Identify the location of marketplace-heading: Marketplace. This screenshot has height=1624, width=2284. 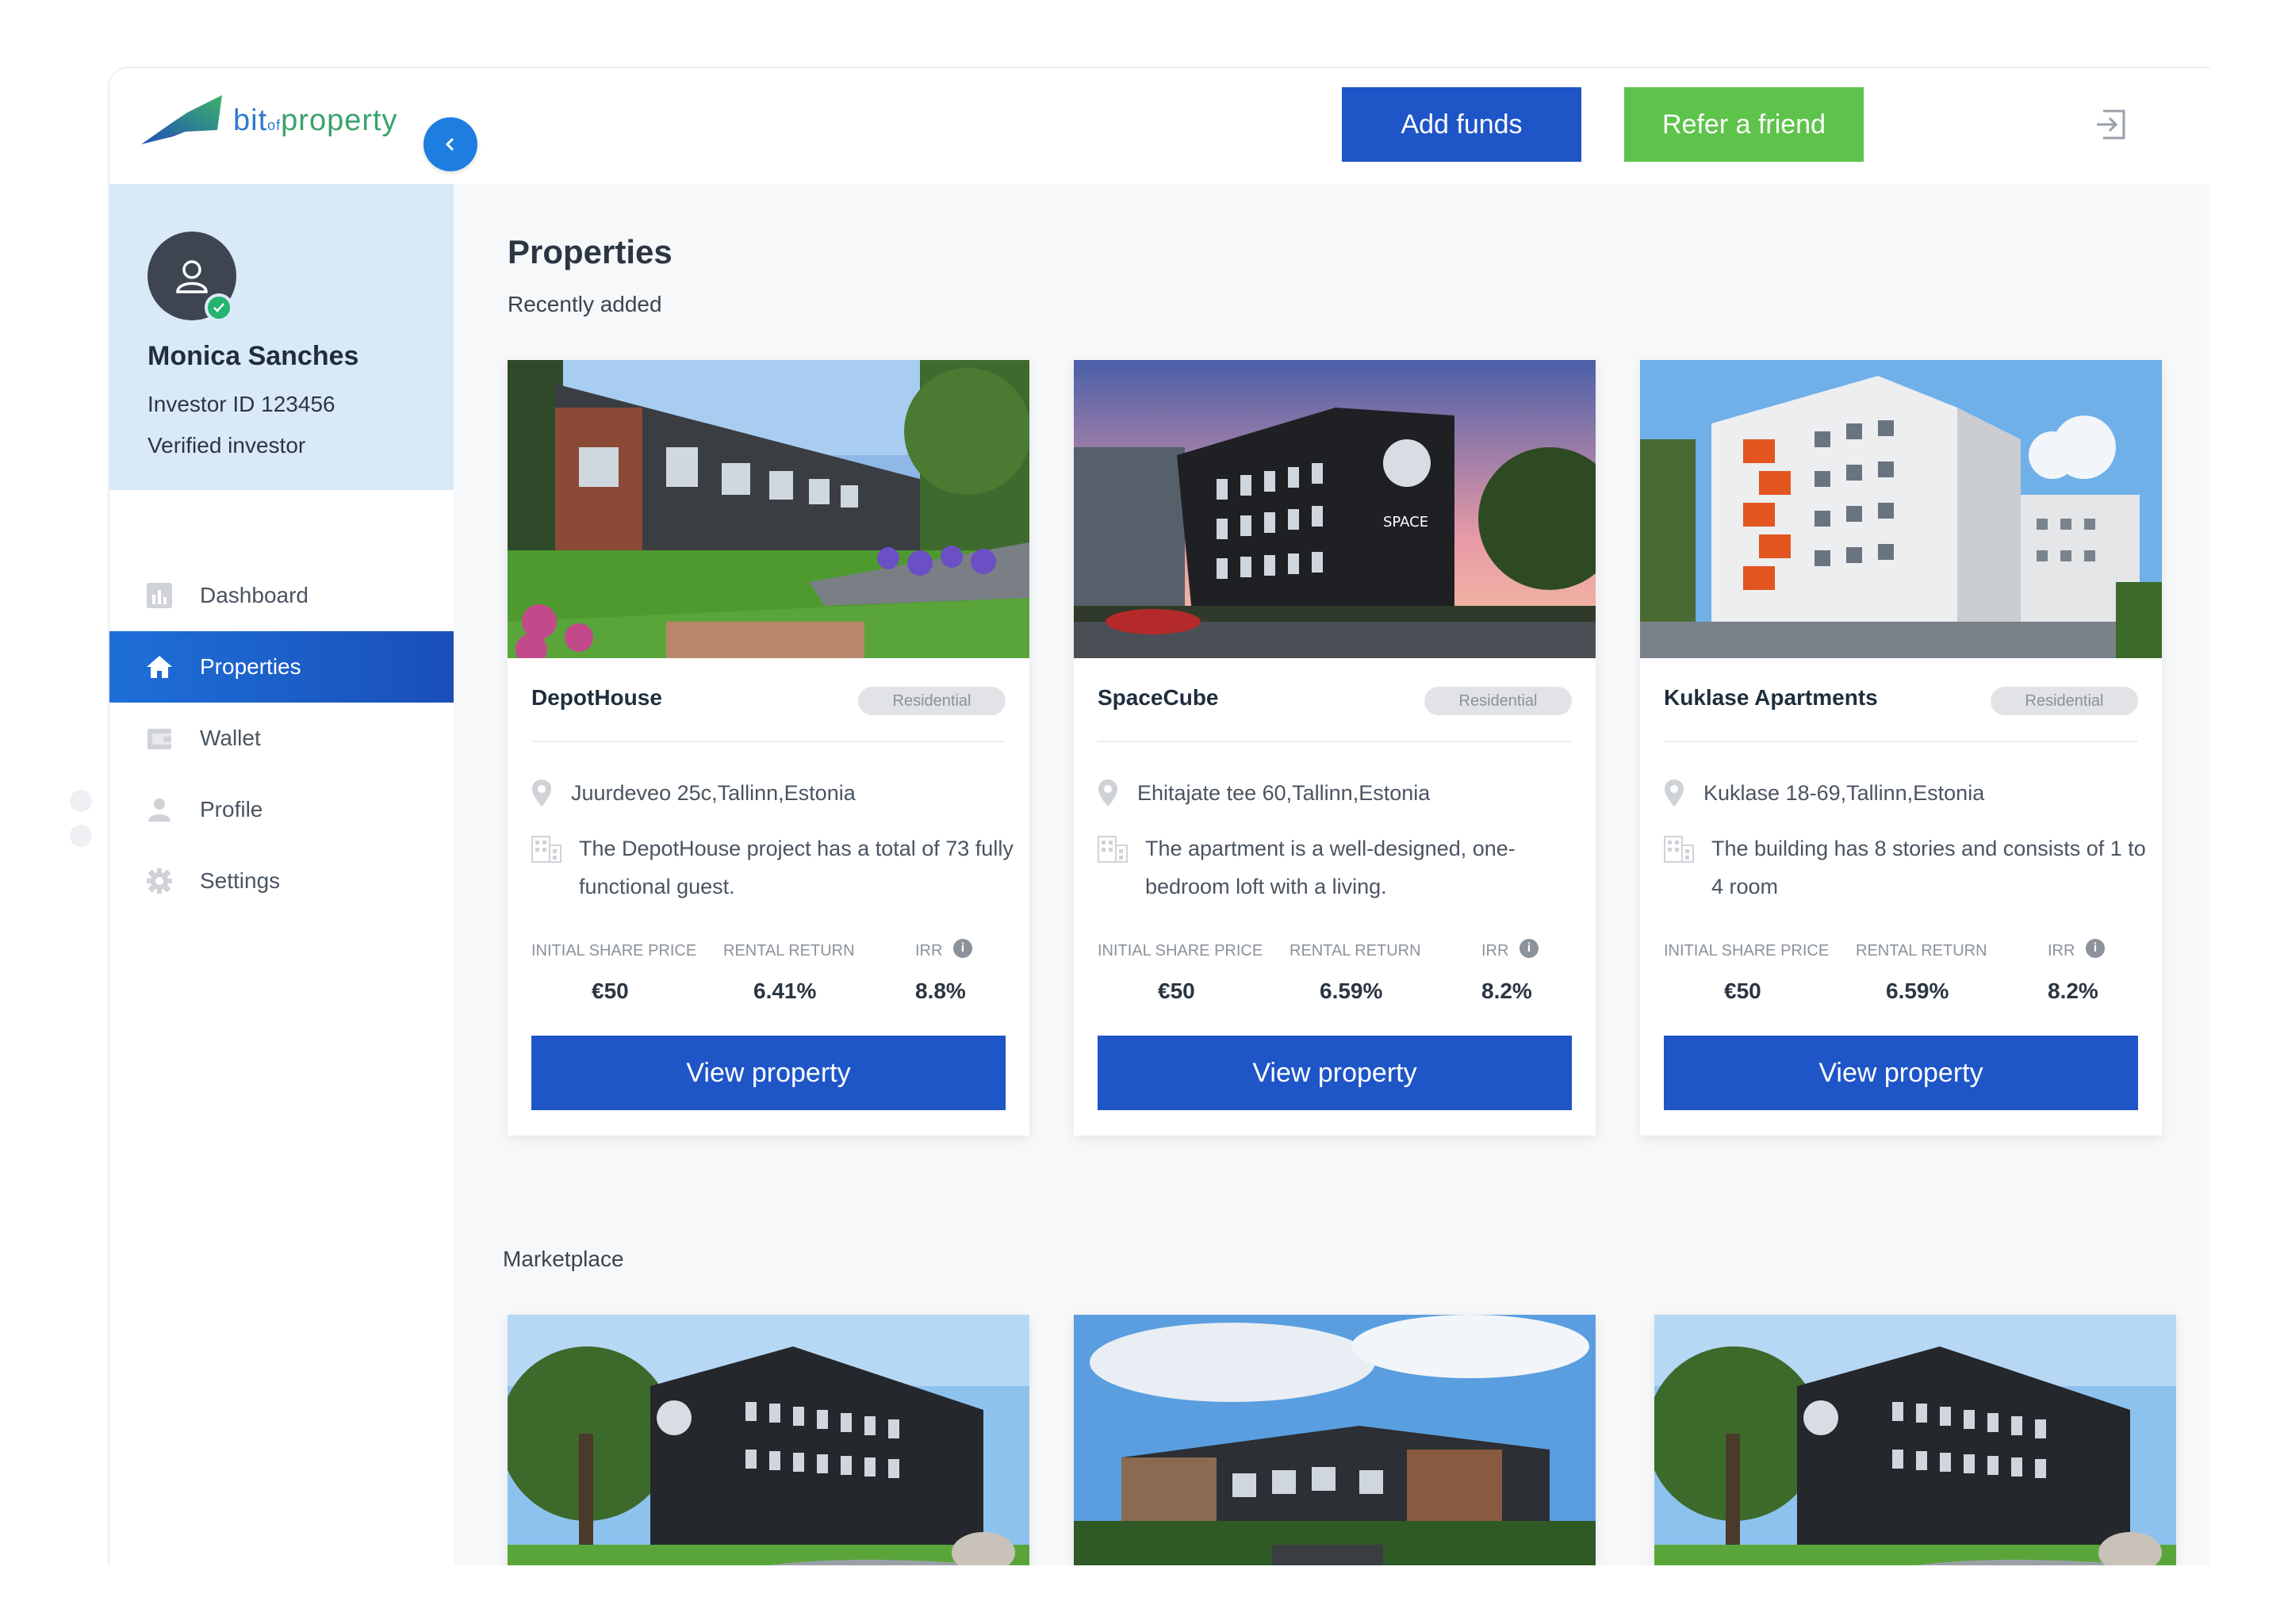
(563, 1259).